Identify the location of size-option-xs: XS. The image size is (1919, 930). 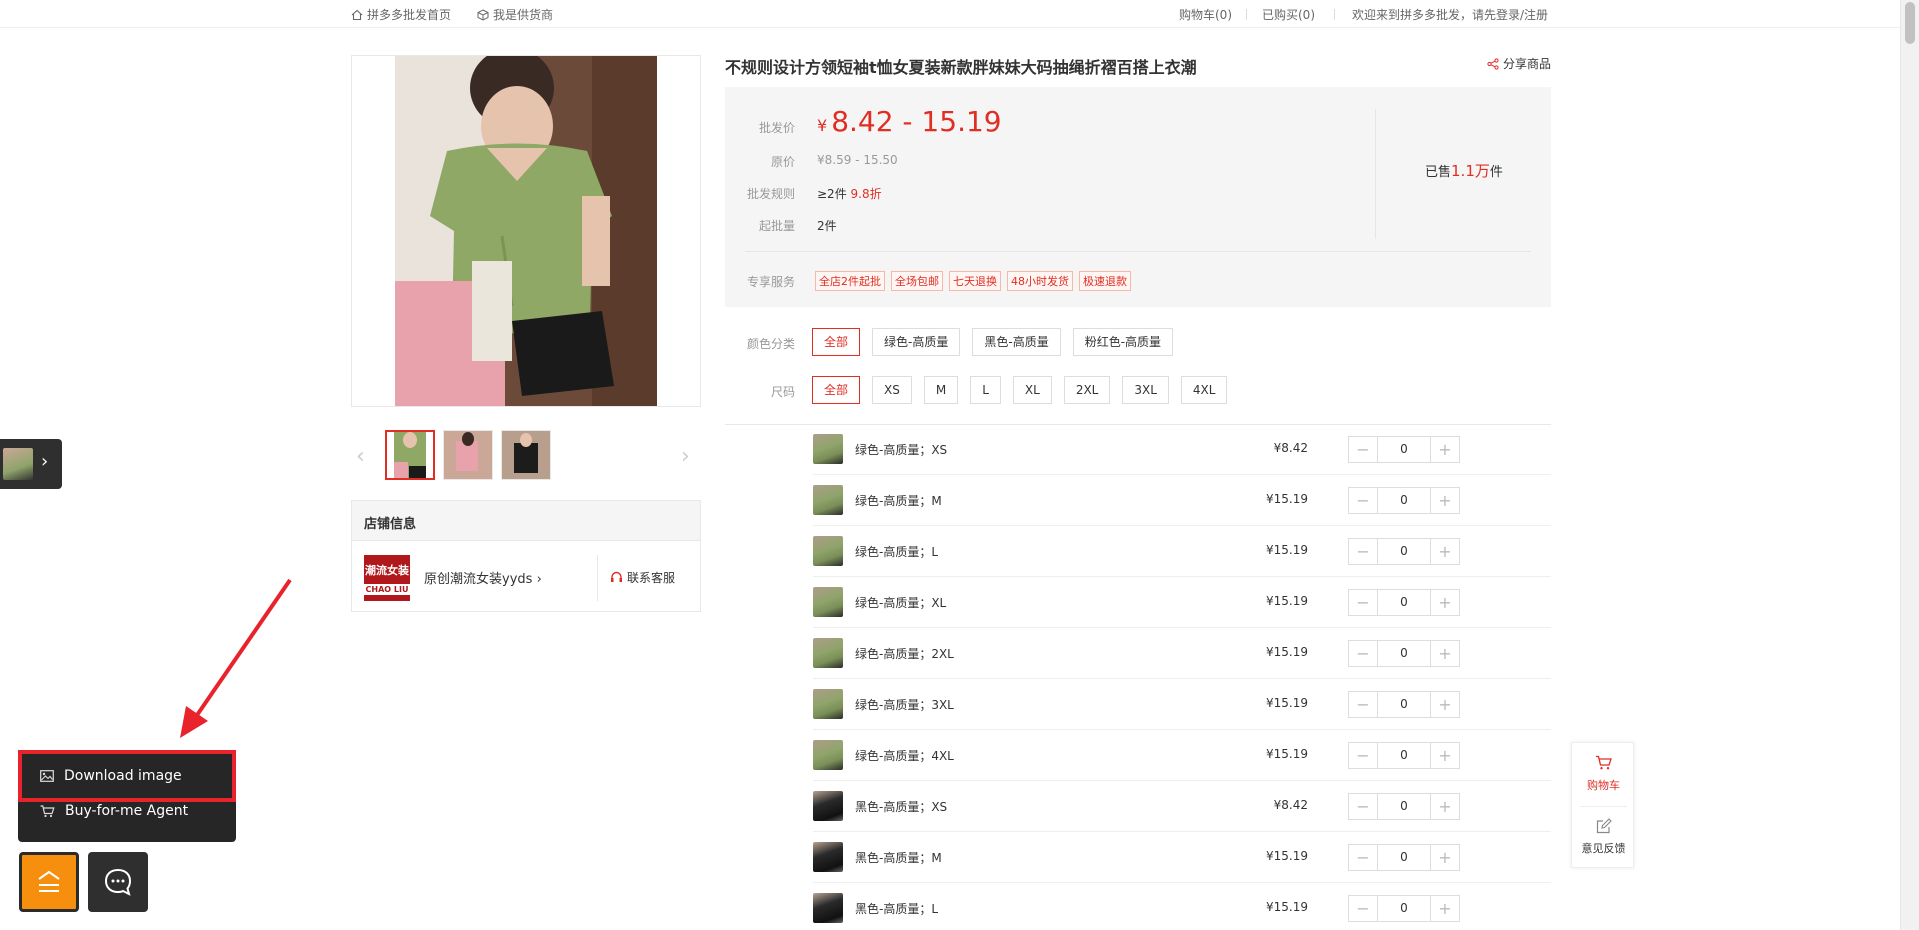
(892, 390).